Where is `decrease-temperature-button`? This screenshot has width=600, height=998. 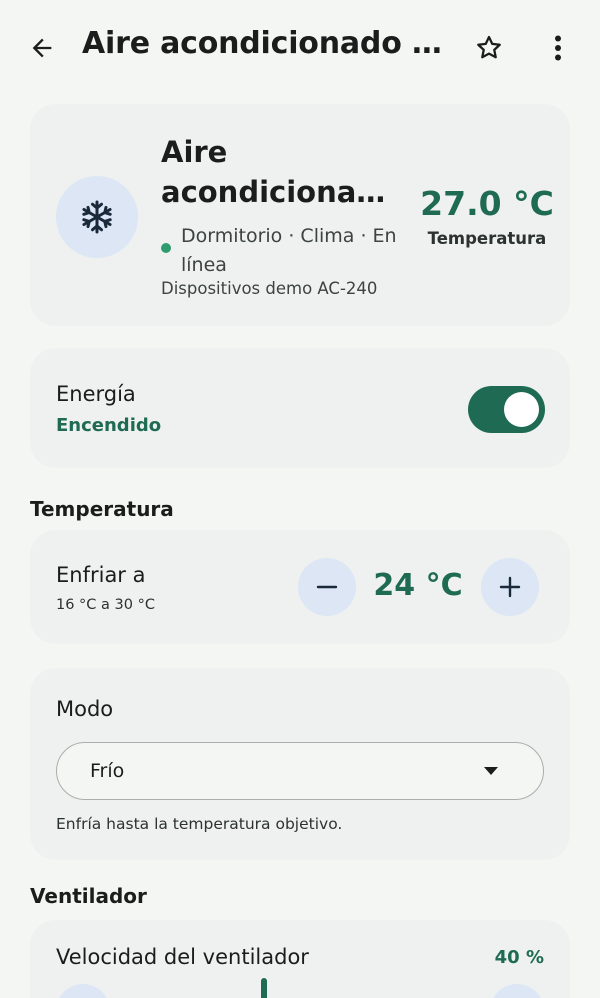 decrease-temperature-button is located at coordinates (327, 587).